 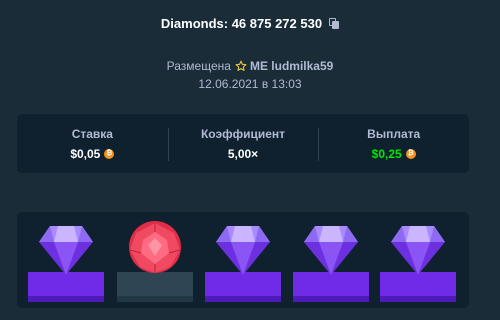 I want to click on stat-payout-label: Выплата, so click(x=394, y=133).